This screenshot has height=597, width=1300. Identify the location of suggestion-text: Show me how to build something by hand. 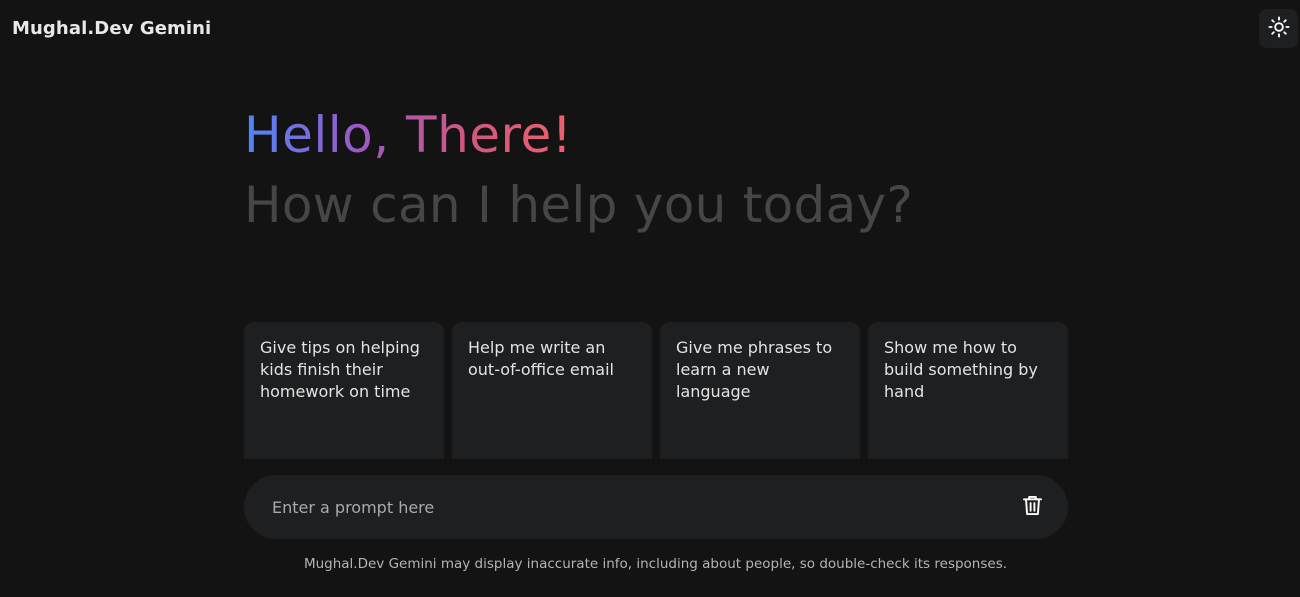
(961, 369).